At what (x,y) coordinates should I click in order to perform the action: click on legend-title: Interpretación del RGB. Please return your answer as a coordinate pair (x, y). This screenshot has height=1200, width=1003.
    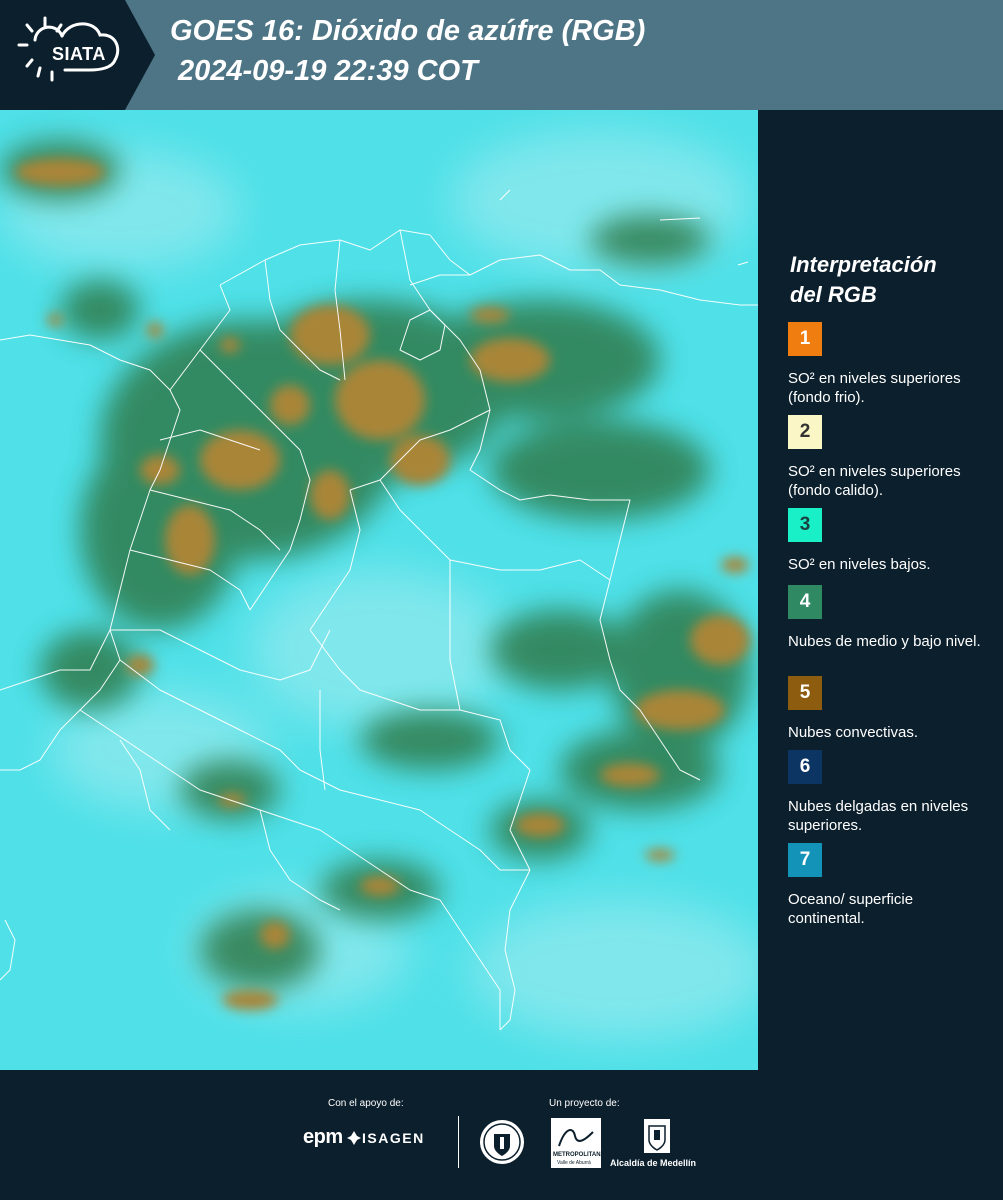
    Looking at the image, I should click on (863, 279).